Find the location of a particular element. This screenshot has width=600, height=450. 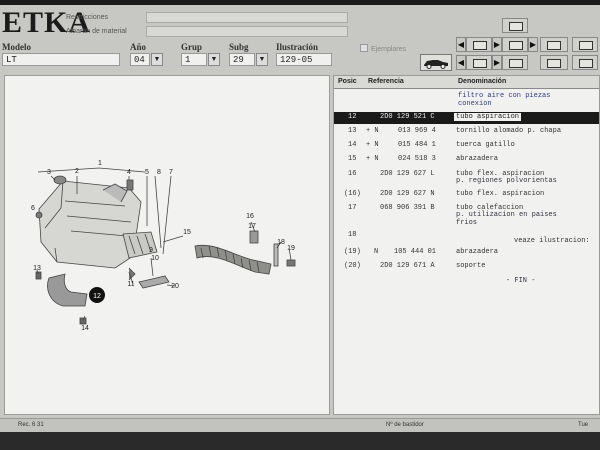

row-pos: 13 is located at coordinates (352, 131).